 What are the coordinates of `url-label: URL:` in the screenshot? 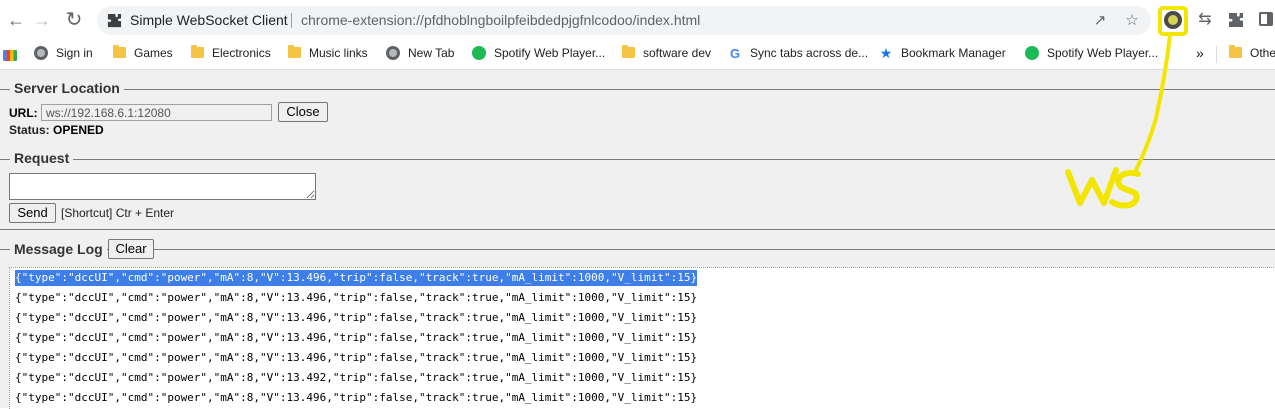 It's located at (23, 113).